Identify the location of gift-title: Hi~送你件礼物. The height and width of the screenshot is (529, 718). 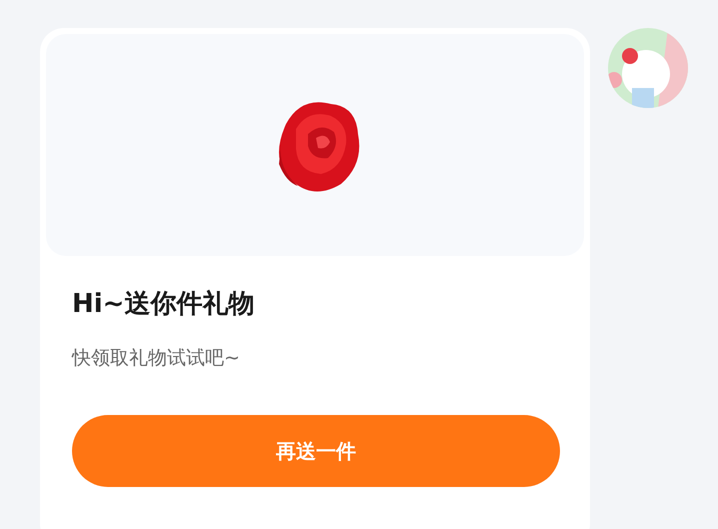
(164, 304).